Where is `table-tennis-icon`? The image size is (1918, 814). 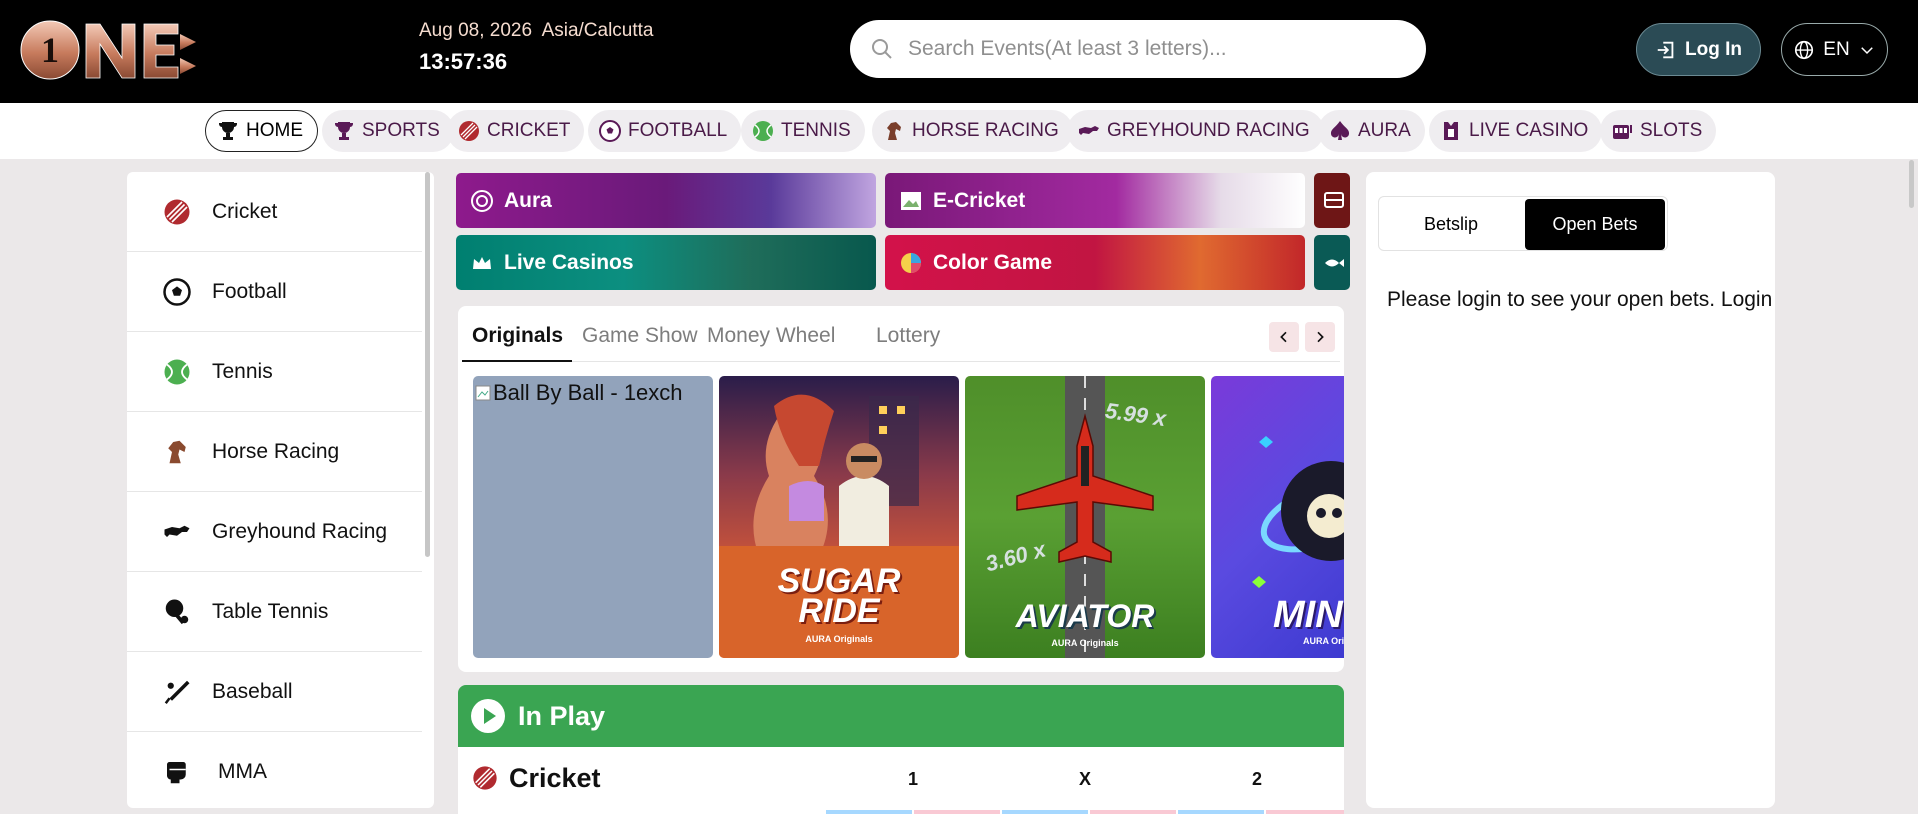
table-tennis-icon is located at coordinates (177, 611).